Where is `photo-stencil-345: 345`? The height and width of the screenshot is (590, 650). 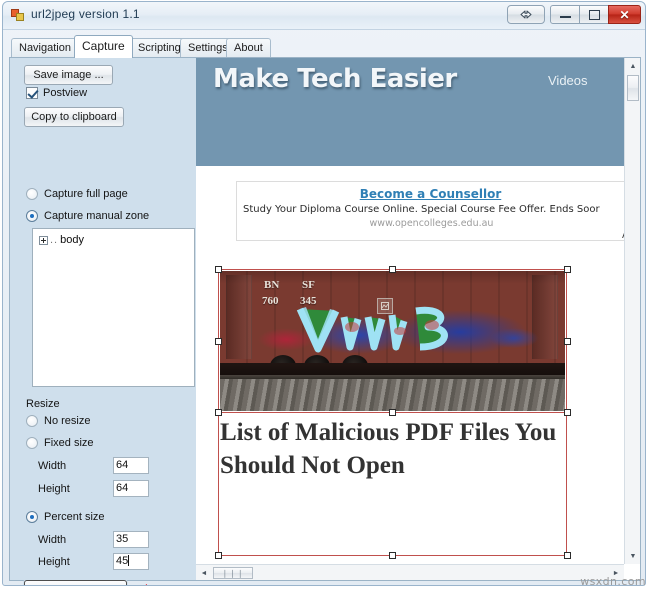
photo-stencil-345: 345 is located at coordinates (308, 301).